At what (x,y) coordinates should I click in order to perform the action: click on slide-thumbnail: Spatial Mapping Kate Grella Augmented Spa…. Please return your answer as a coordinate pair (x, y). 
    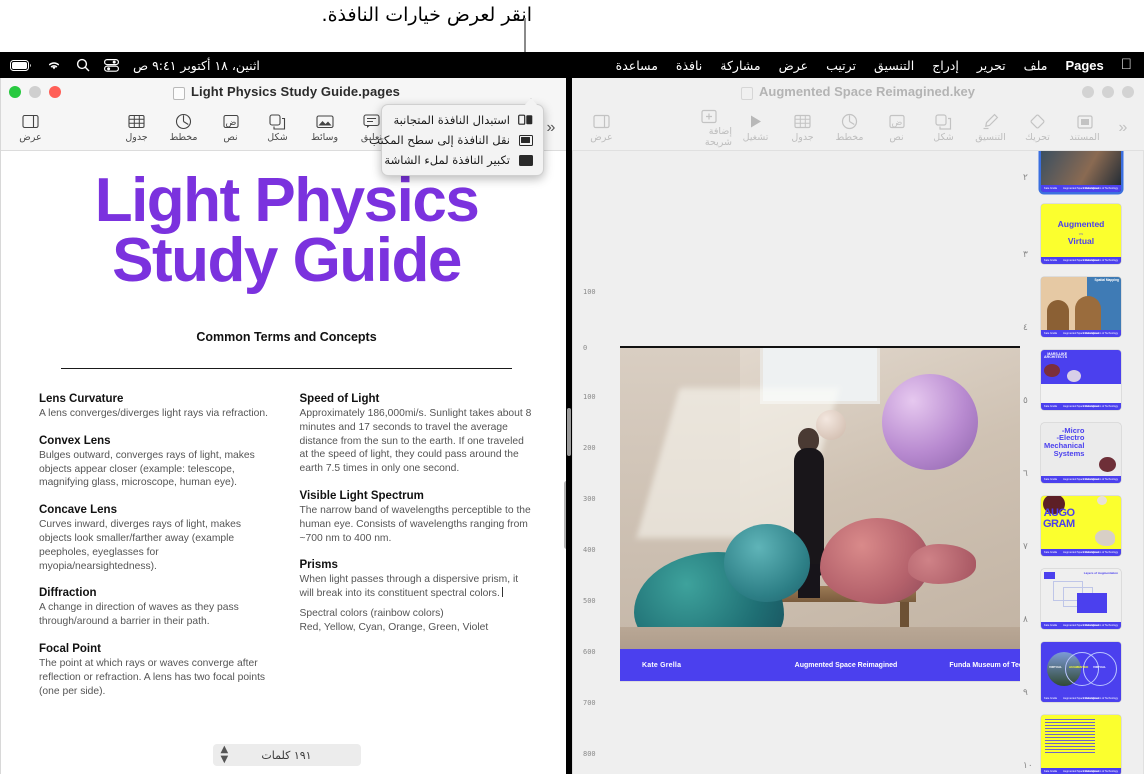
    Looking at the image, I should click on (1081, 306).